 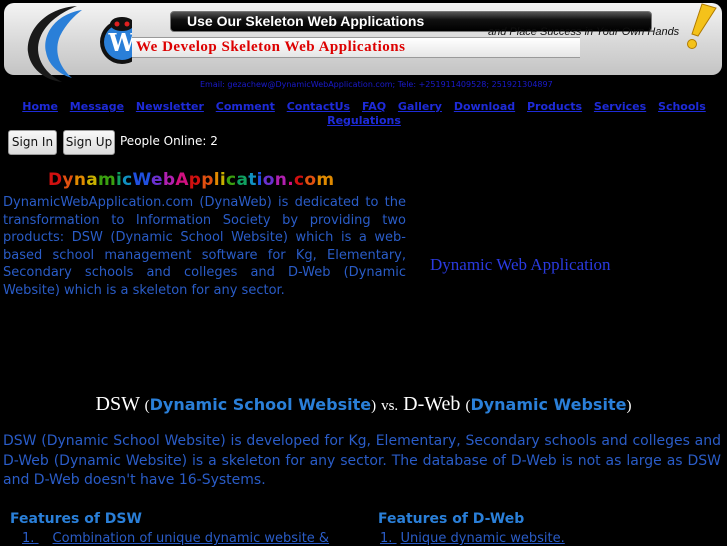 What do you see at coordinates (214, 141) in the screenshot?
I see `people-online-count: 2` at bounding box center [214, 141].